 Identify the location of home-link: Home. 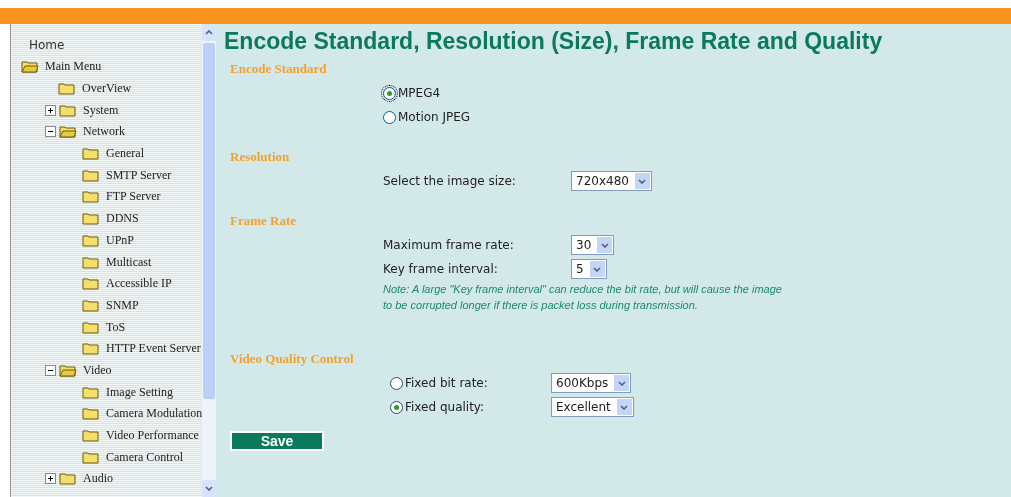
(116, 45).